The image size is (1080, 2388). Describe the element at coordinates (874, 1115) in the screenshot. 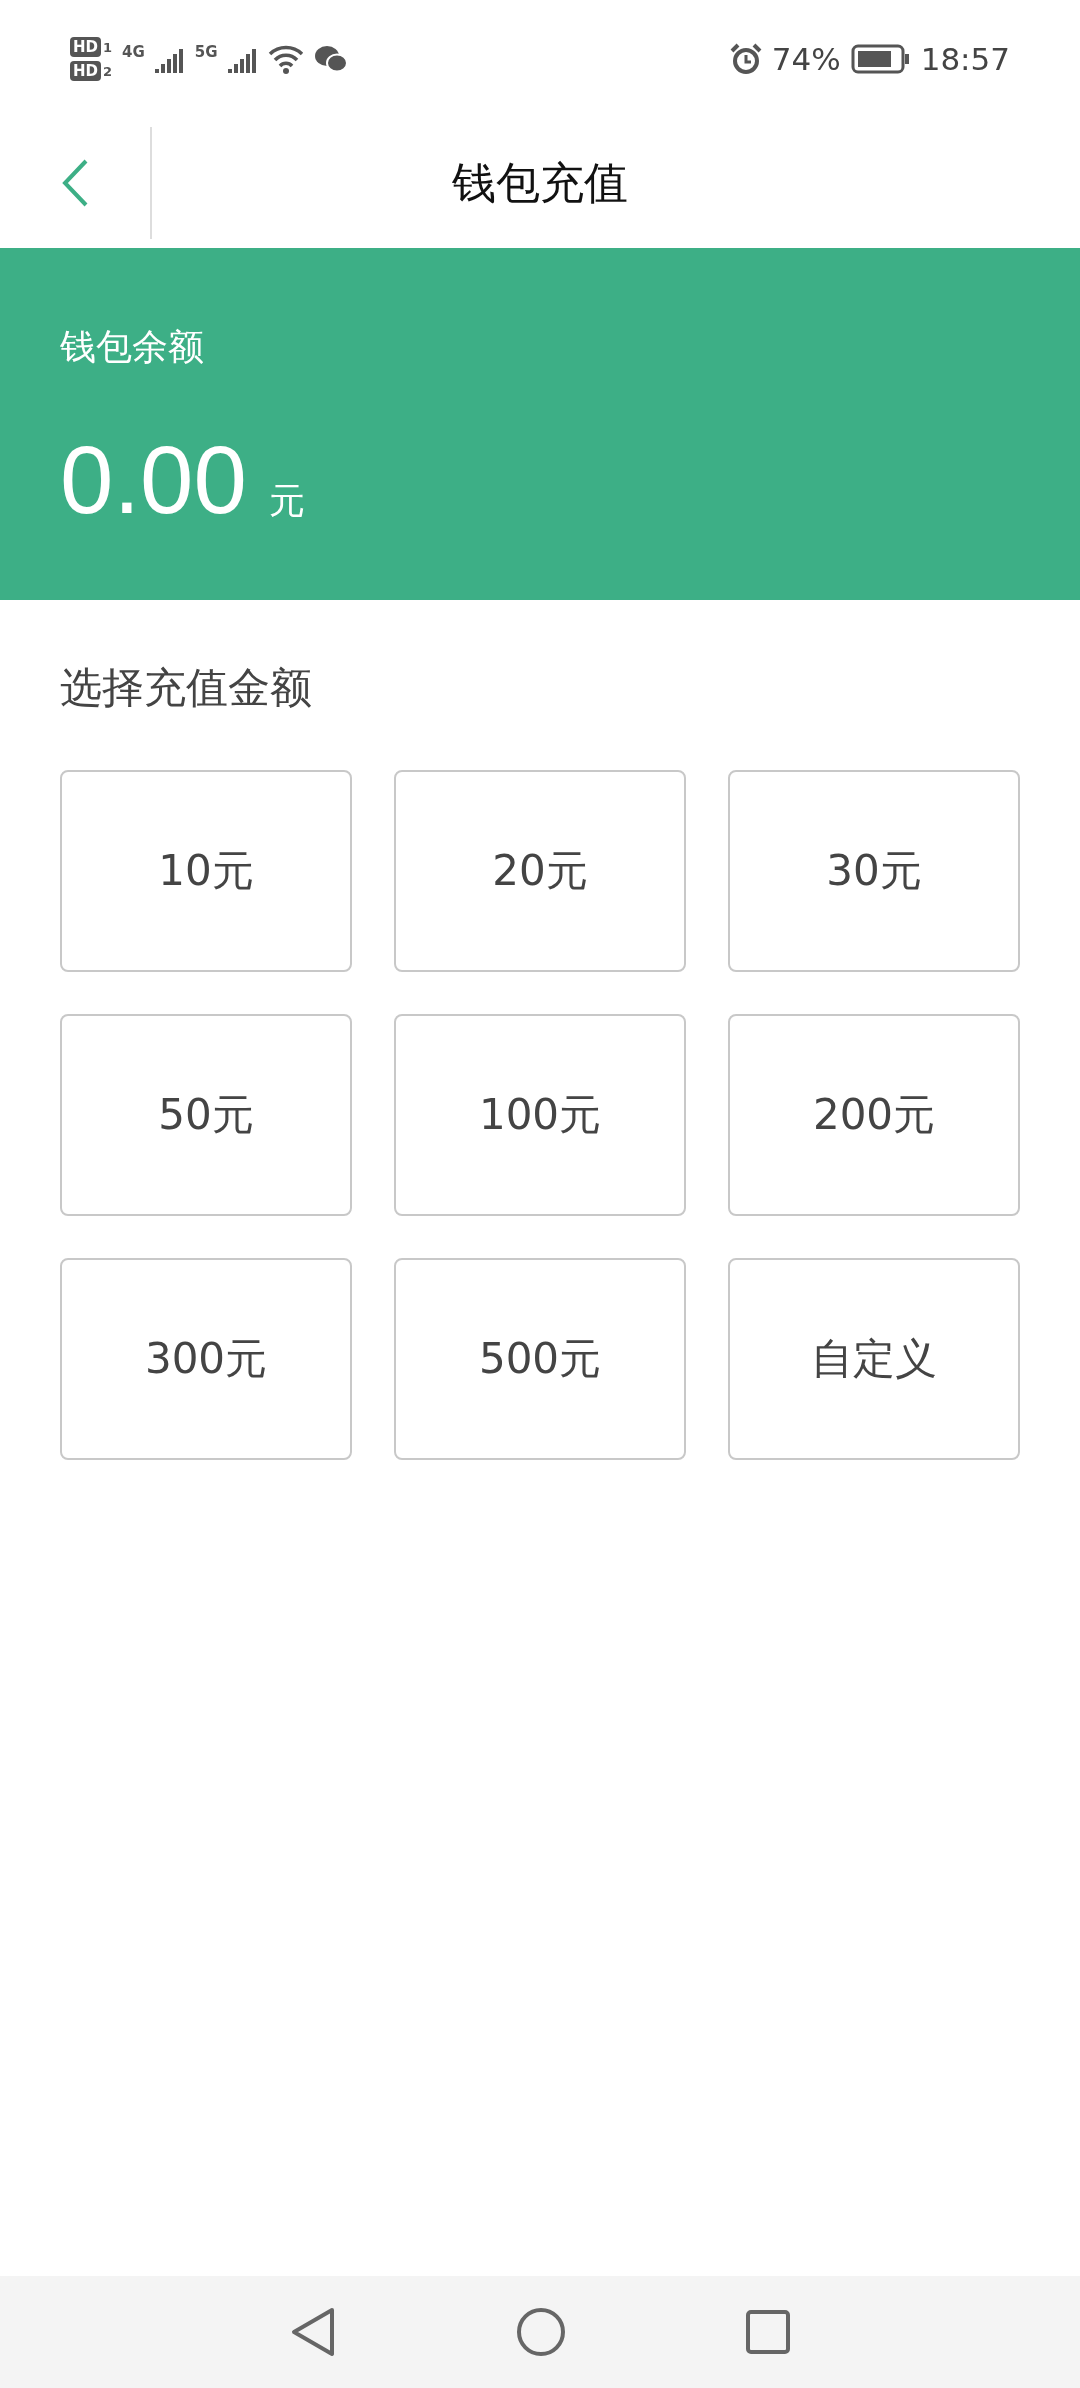

I see `amount-option: 200元` at that location.